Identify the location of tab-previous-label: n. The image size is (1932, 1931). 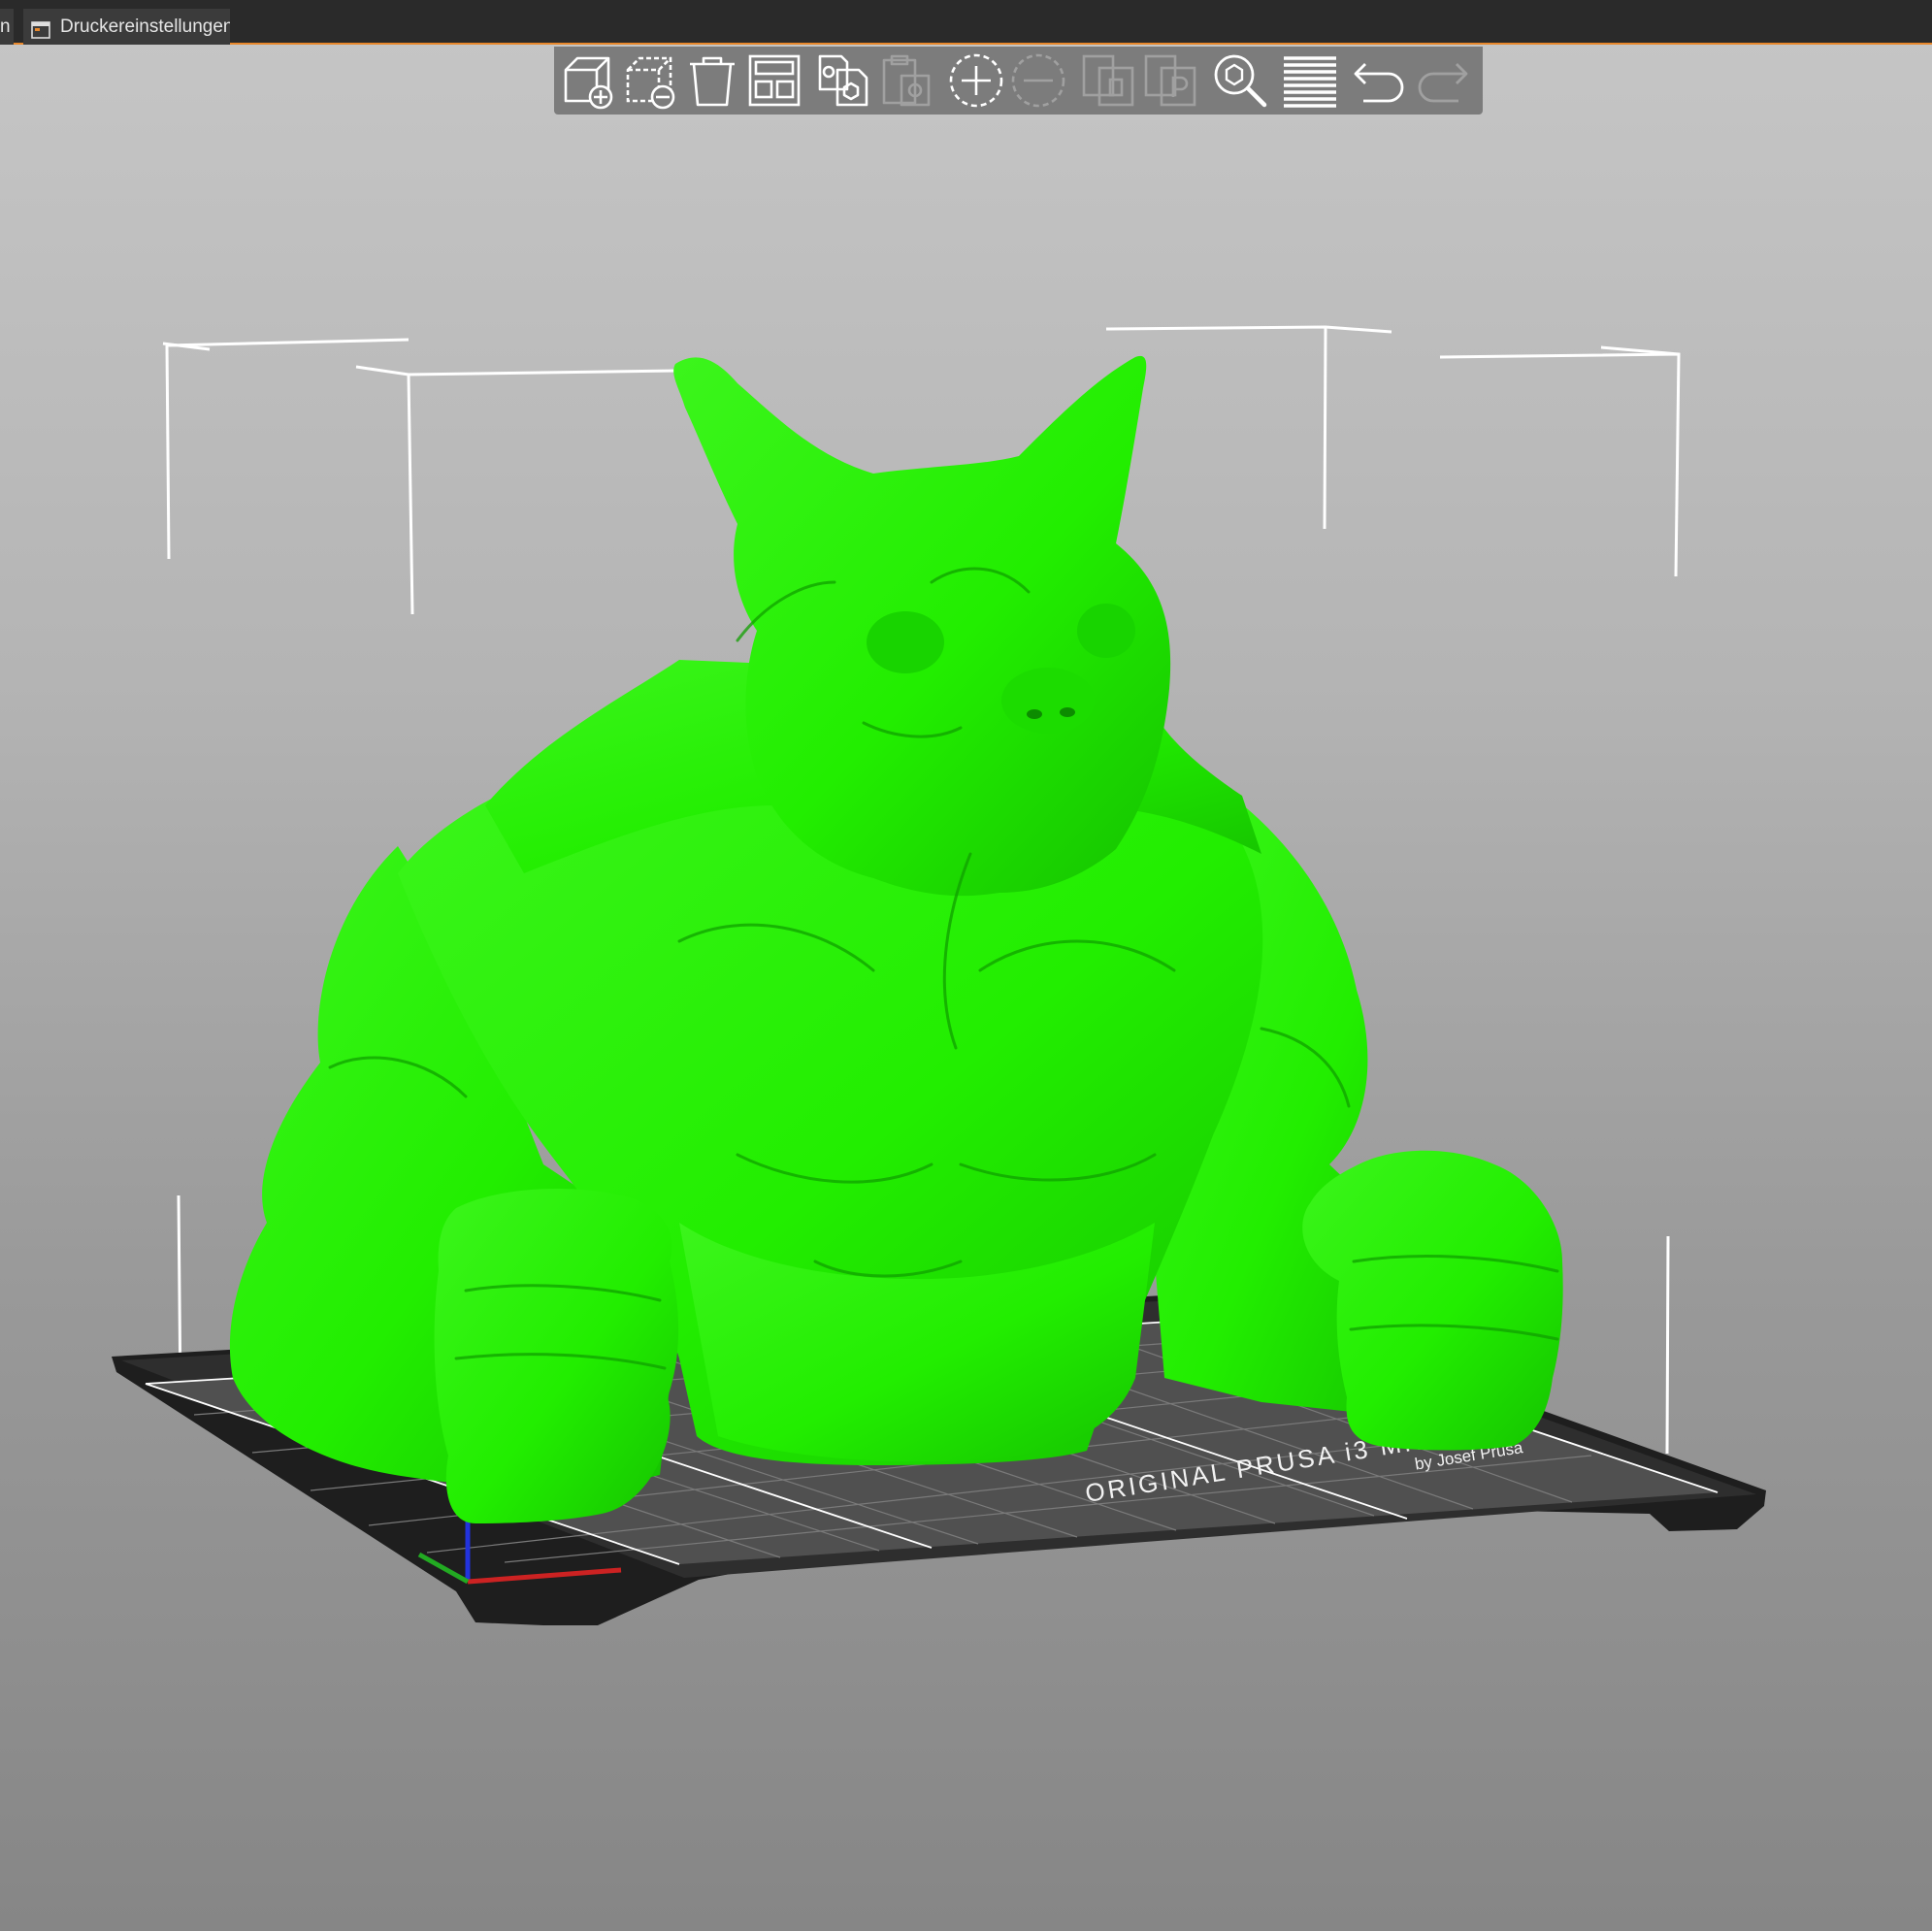
(5, 27).